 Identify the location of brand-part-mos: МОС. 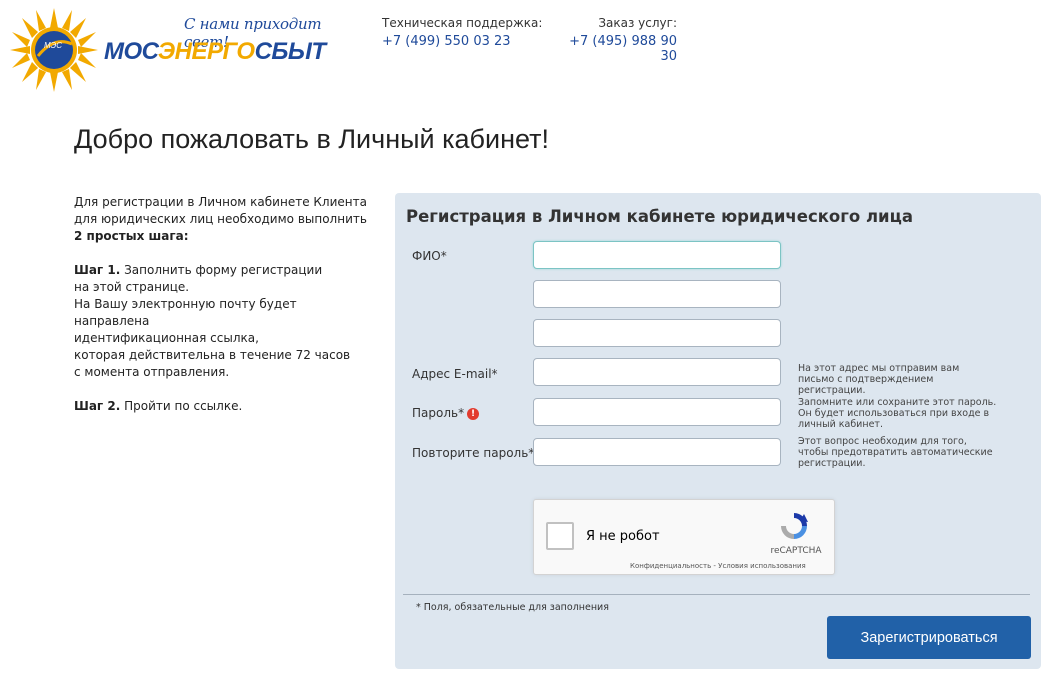
(131, 51).